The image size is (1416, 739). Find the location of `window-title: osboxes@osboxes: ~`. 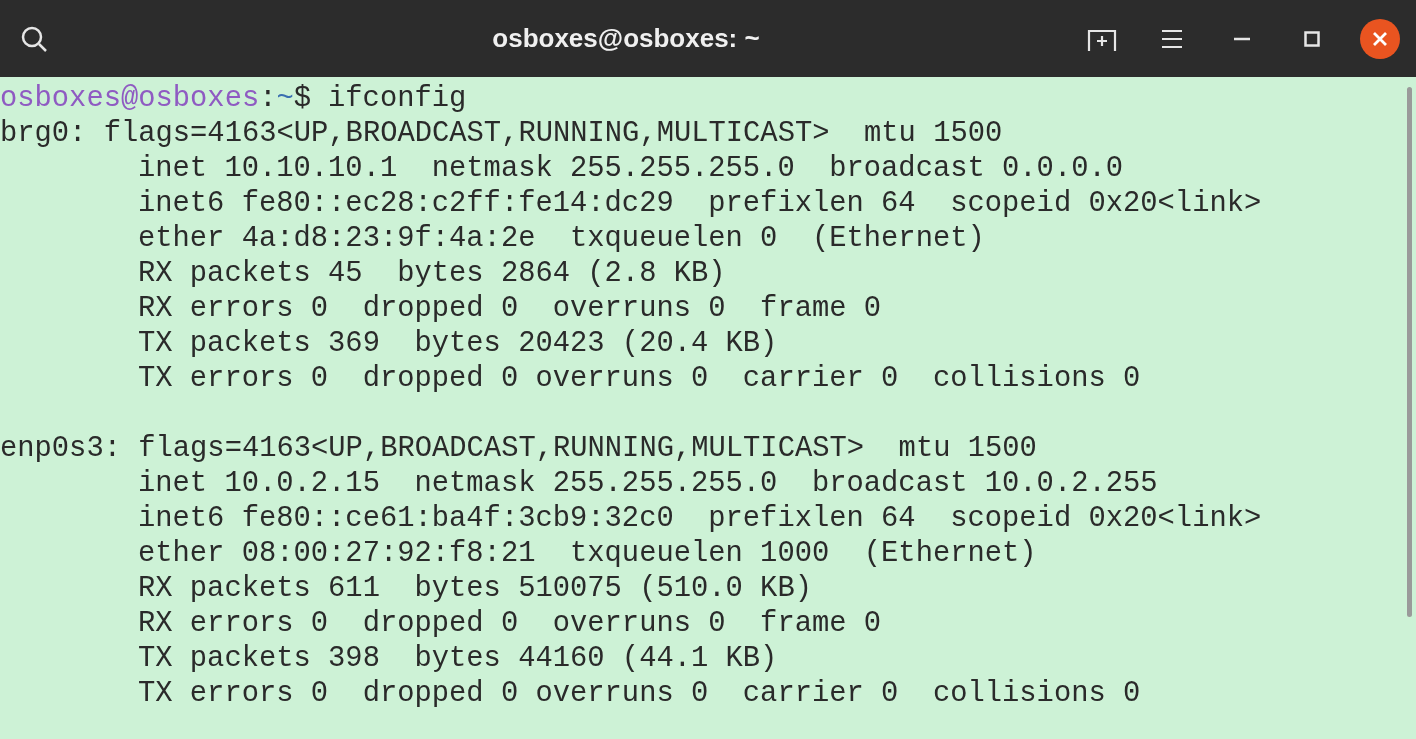

window-title: osboxes@osboxes: ~ is located at coordinates (626, 38).